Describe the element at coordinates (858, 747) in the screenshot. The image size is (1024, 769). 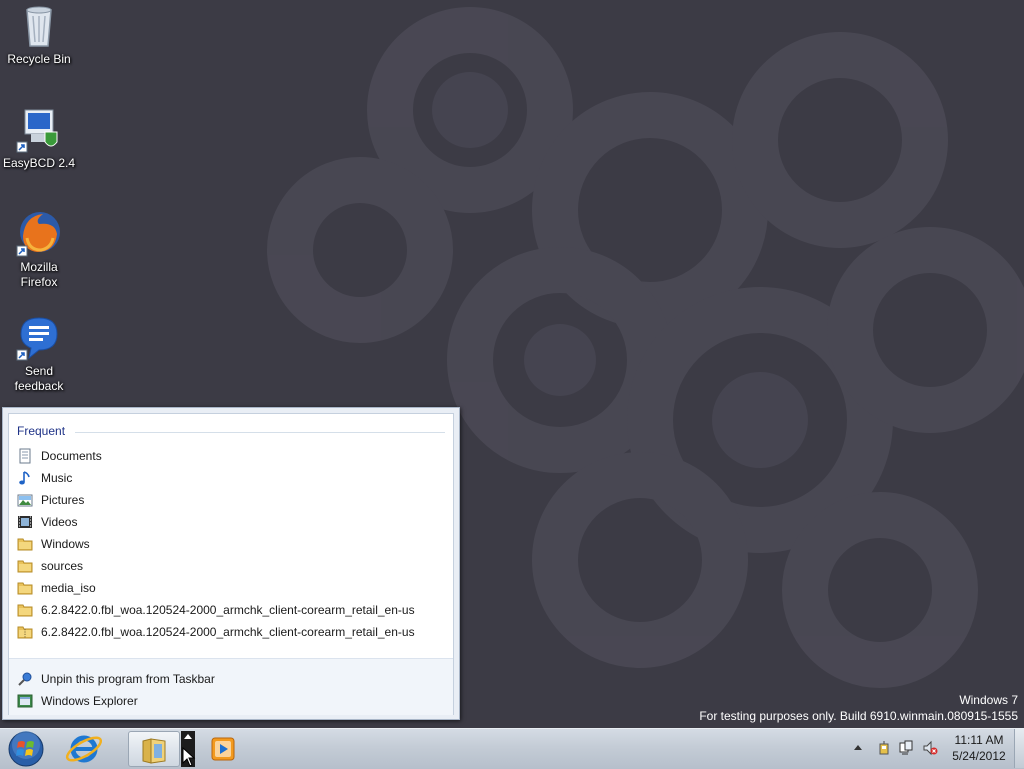
I see `show-hidden-icons-button` at that location.